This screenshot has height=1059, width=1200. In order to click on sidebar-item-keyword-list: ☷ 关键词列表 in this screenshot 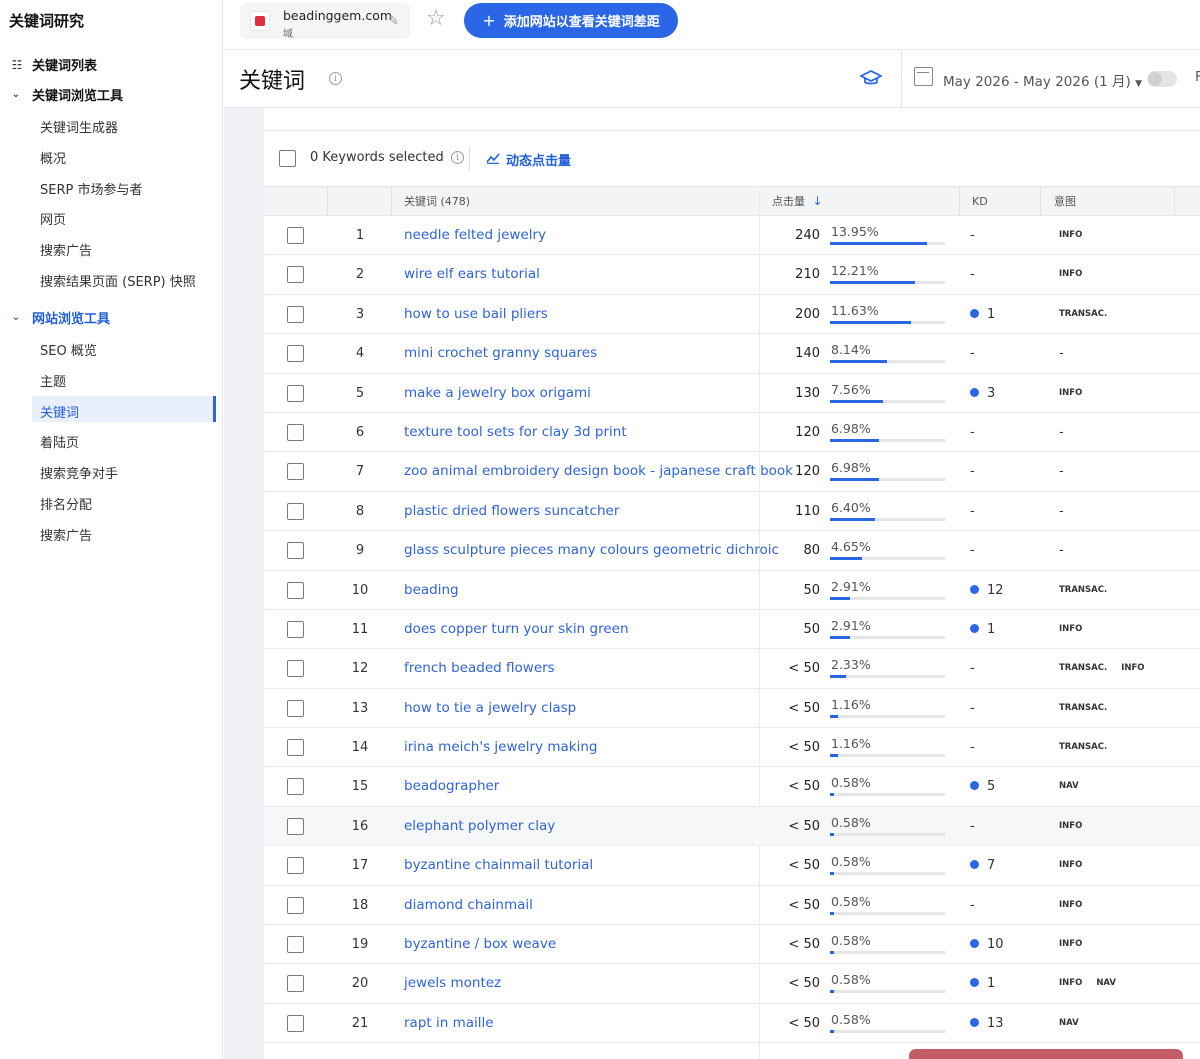, I will do `click(53, 65)`.